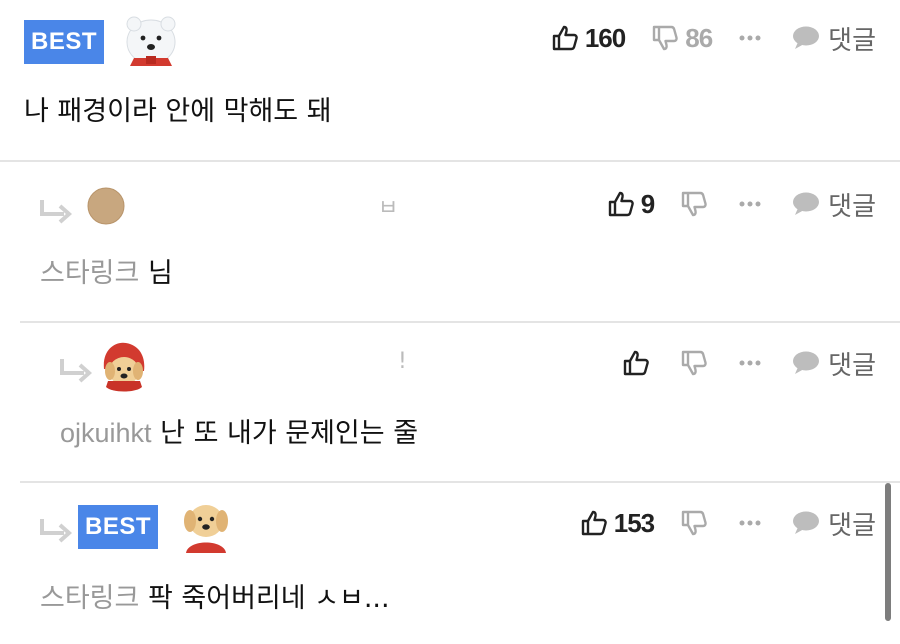 The width and height of the screenshot is (900, 644). Describe the element at coordinates (728, 523) in the screenshot. I see `comment-actions: 153 댓글` at that location.